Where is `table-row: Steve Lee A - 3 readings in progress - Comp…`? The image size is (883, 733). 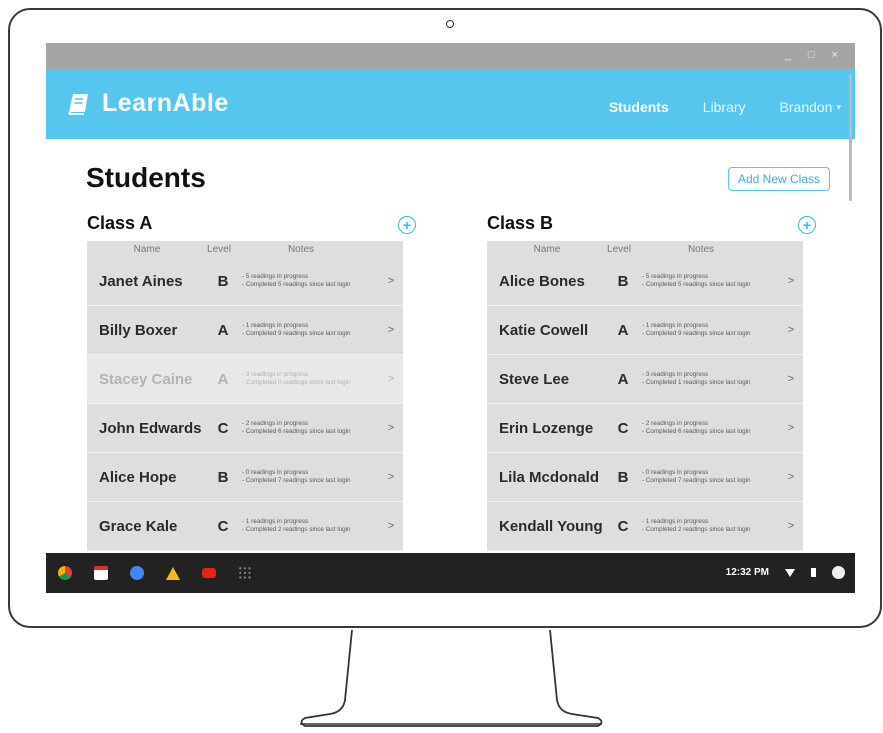 table-row: Steve Lee A - 3 readings in progress - Comp… is located at coordinates (645, 379).